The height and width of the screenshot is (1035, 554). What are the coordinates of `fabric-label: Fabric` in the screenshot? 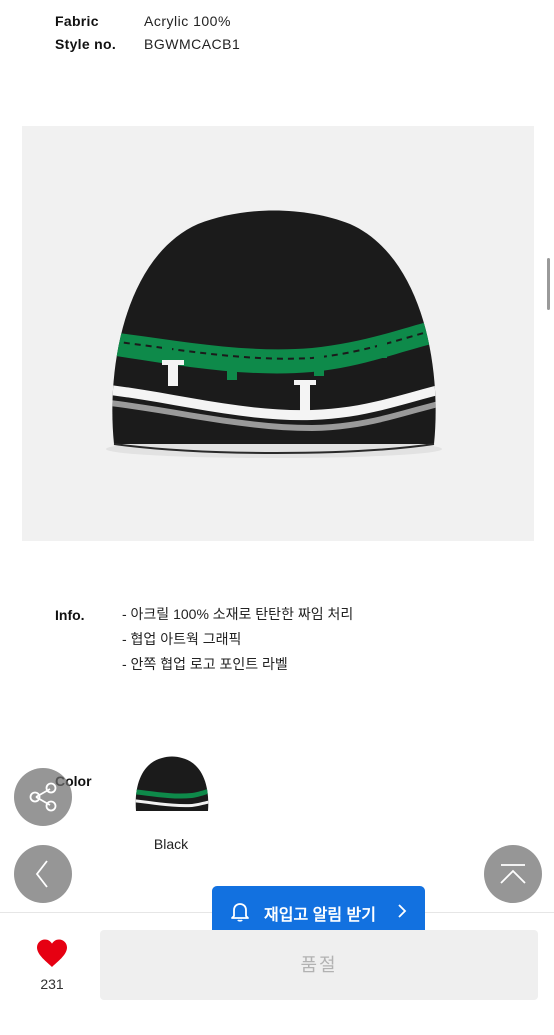 It's located at (77, 21).